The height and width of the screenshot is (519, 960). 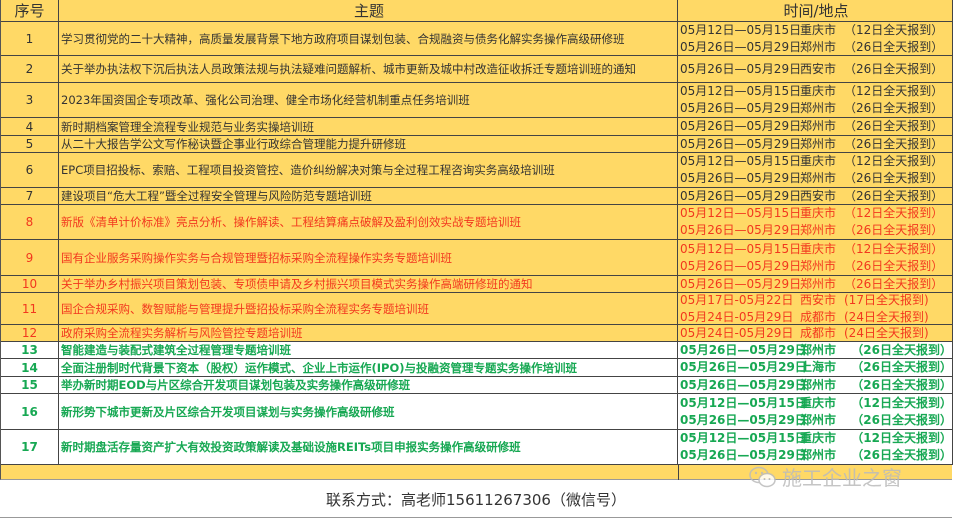 I want to click on row-topic: 举办新时期EOD与片区综合开发项目谋划包装及实务操作高级研修班, so click(x=368, y=385).